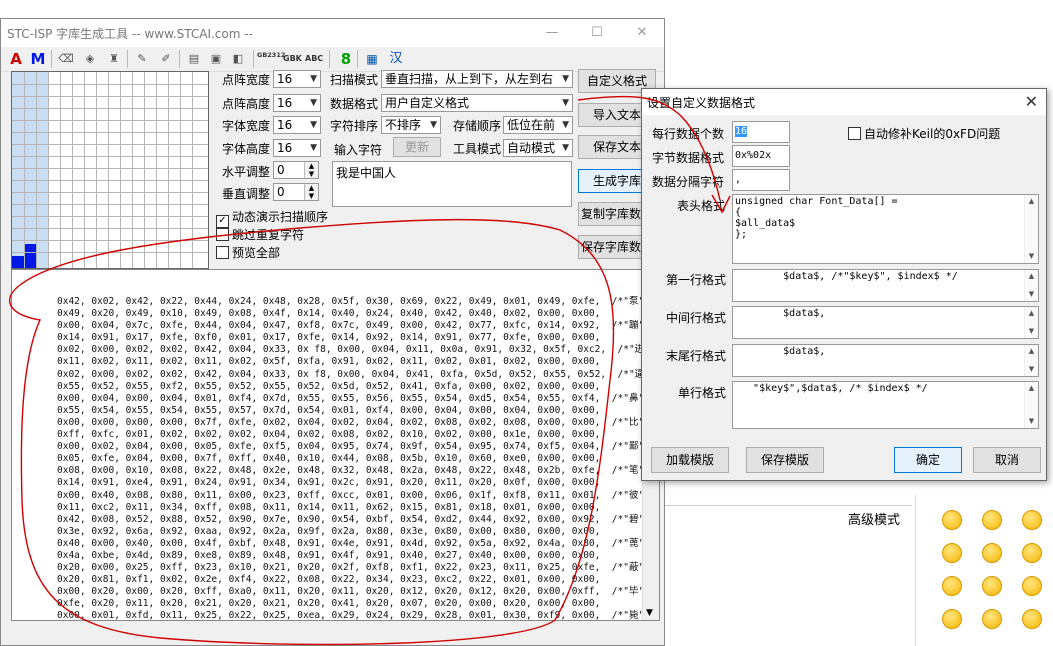  Describe the element at coordinates (297, 125) in the screenshot. I see `font-width-select: 16 ▼` at that location.